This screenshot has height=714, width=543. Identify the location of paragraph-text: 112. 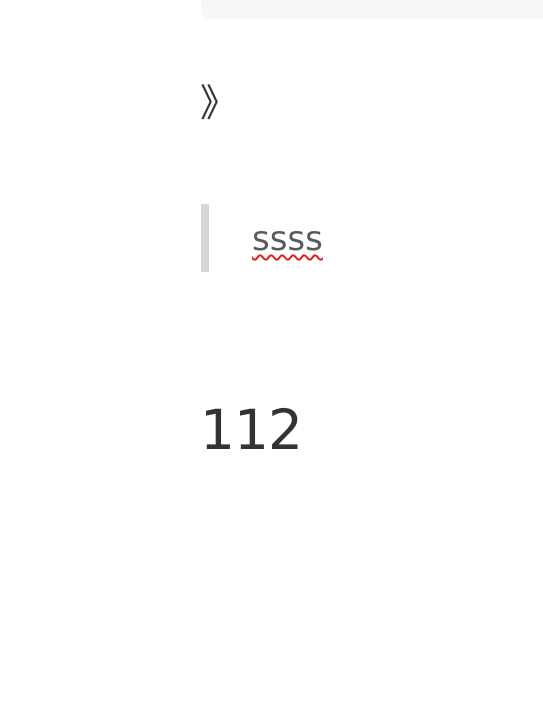
(251, 430).